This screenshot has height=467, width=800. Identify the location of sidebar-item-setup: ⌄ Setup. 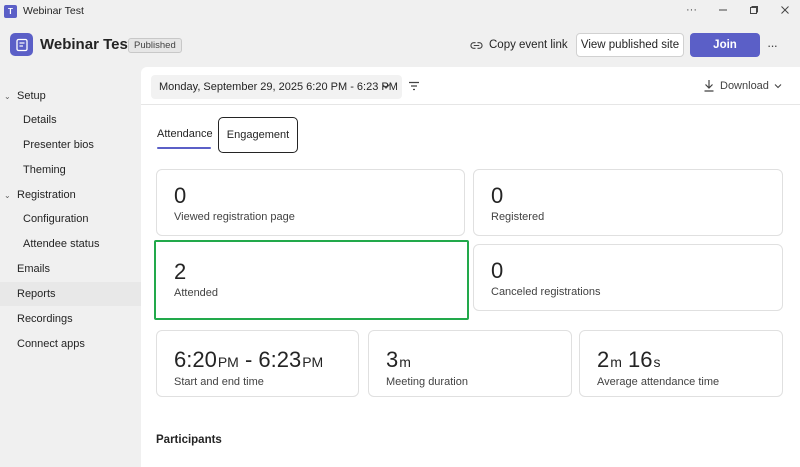
(70, 96).